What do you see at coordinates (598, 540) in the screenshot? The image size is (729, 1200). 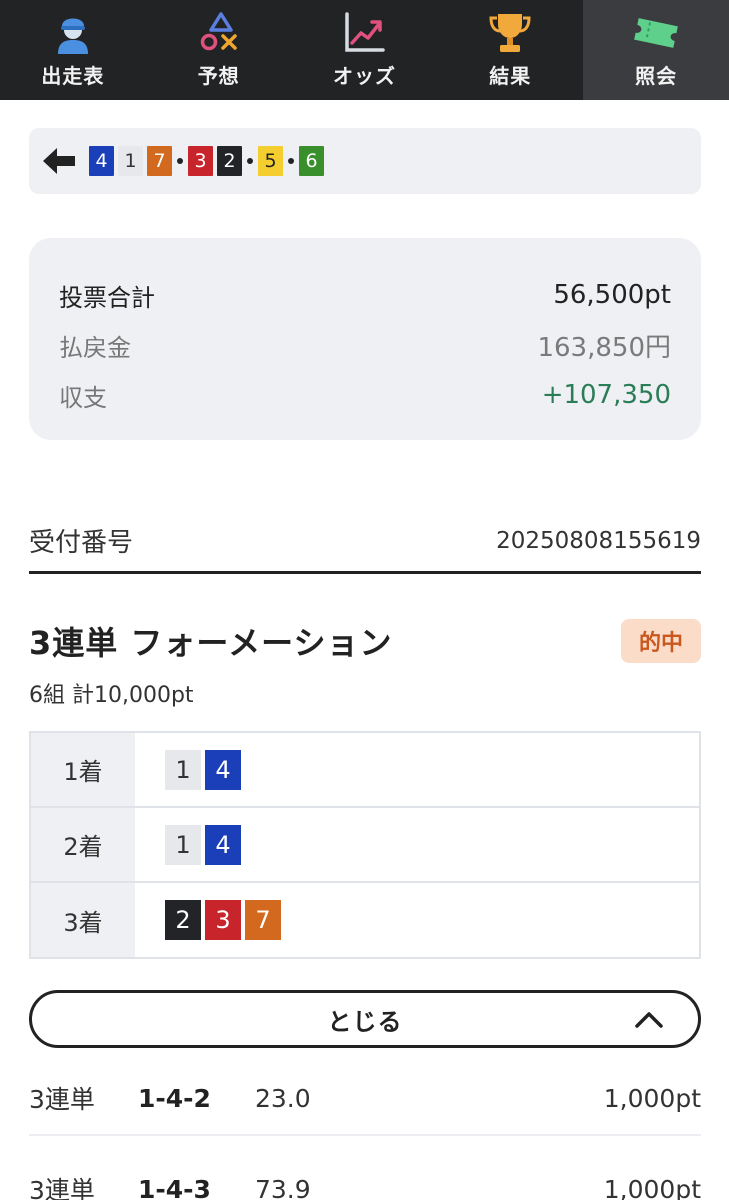 I see `receipt-number: 20250808155619` at bounding box center [598, 540].